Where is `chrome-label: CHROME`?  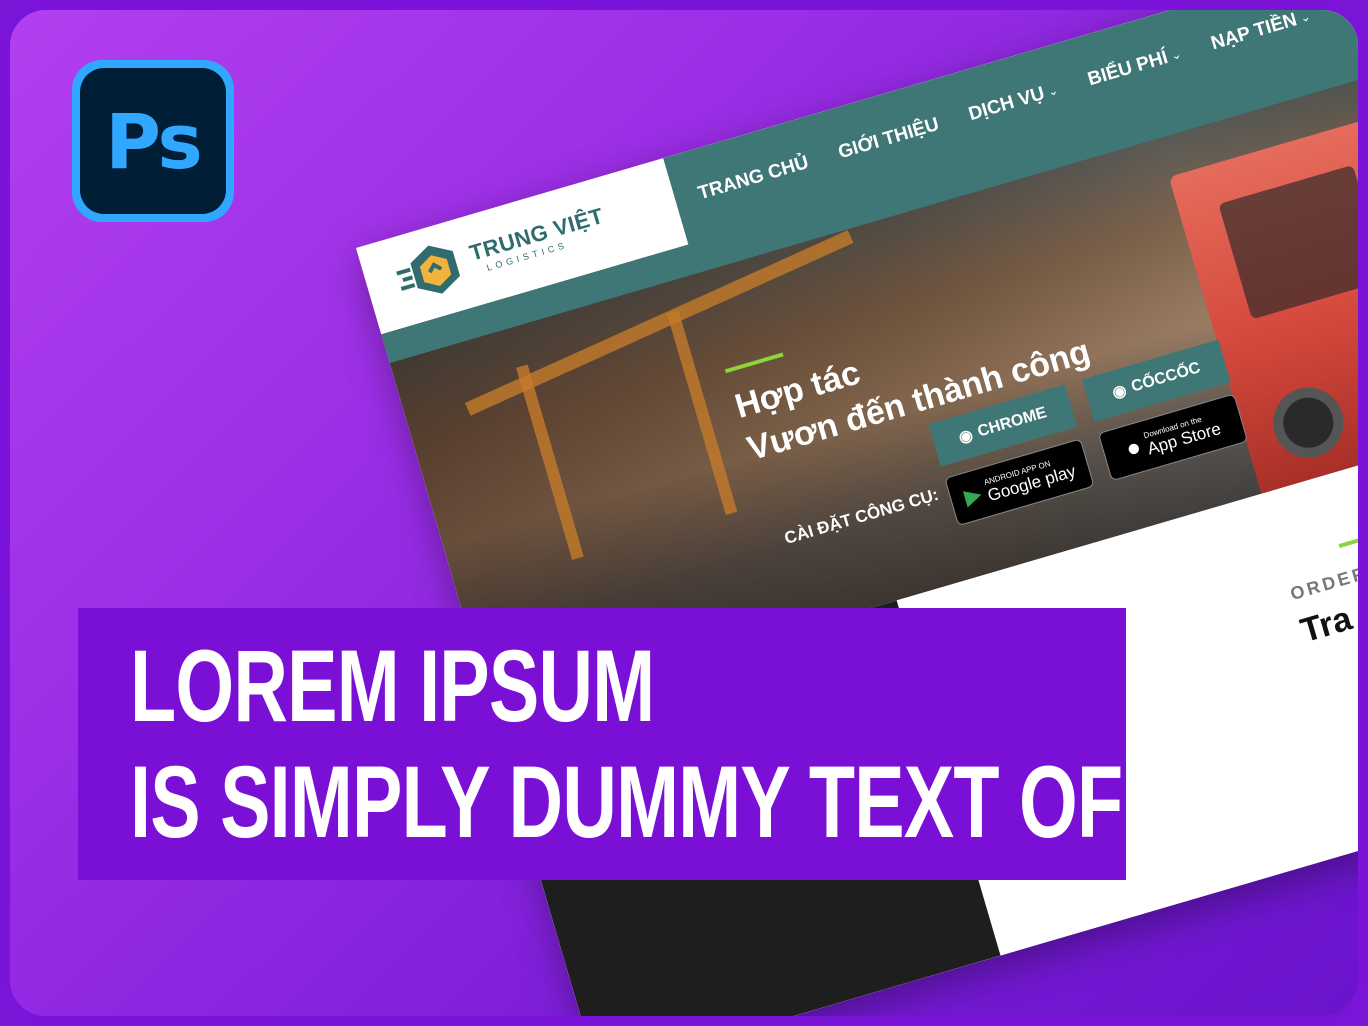
chrome-label: CHROME is located at coordinates (1012, 422).